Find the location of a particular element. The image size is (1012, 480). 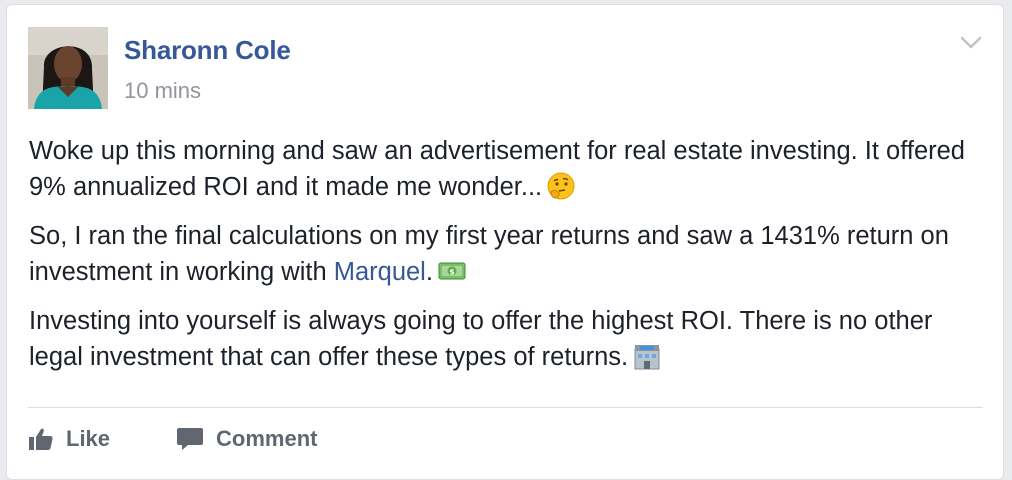

dollar-banknote-emoji: $ is located at coordinates (452, 271).